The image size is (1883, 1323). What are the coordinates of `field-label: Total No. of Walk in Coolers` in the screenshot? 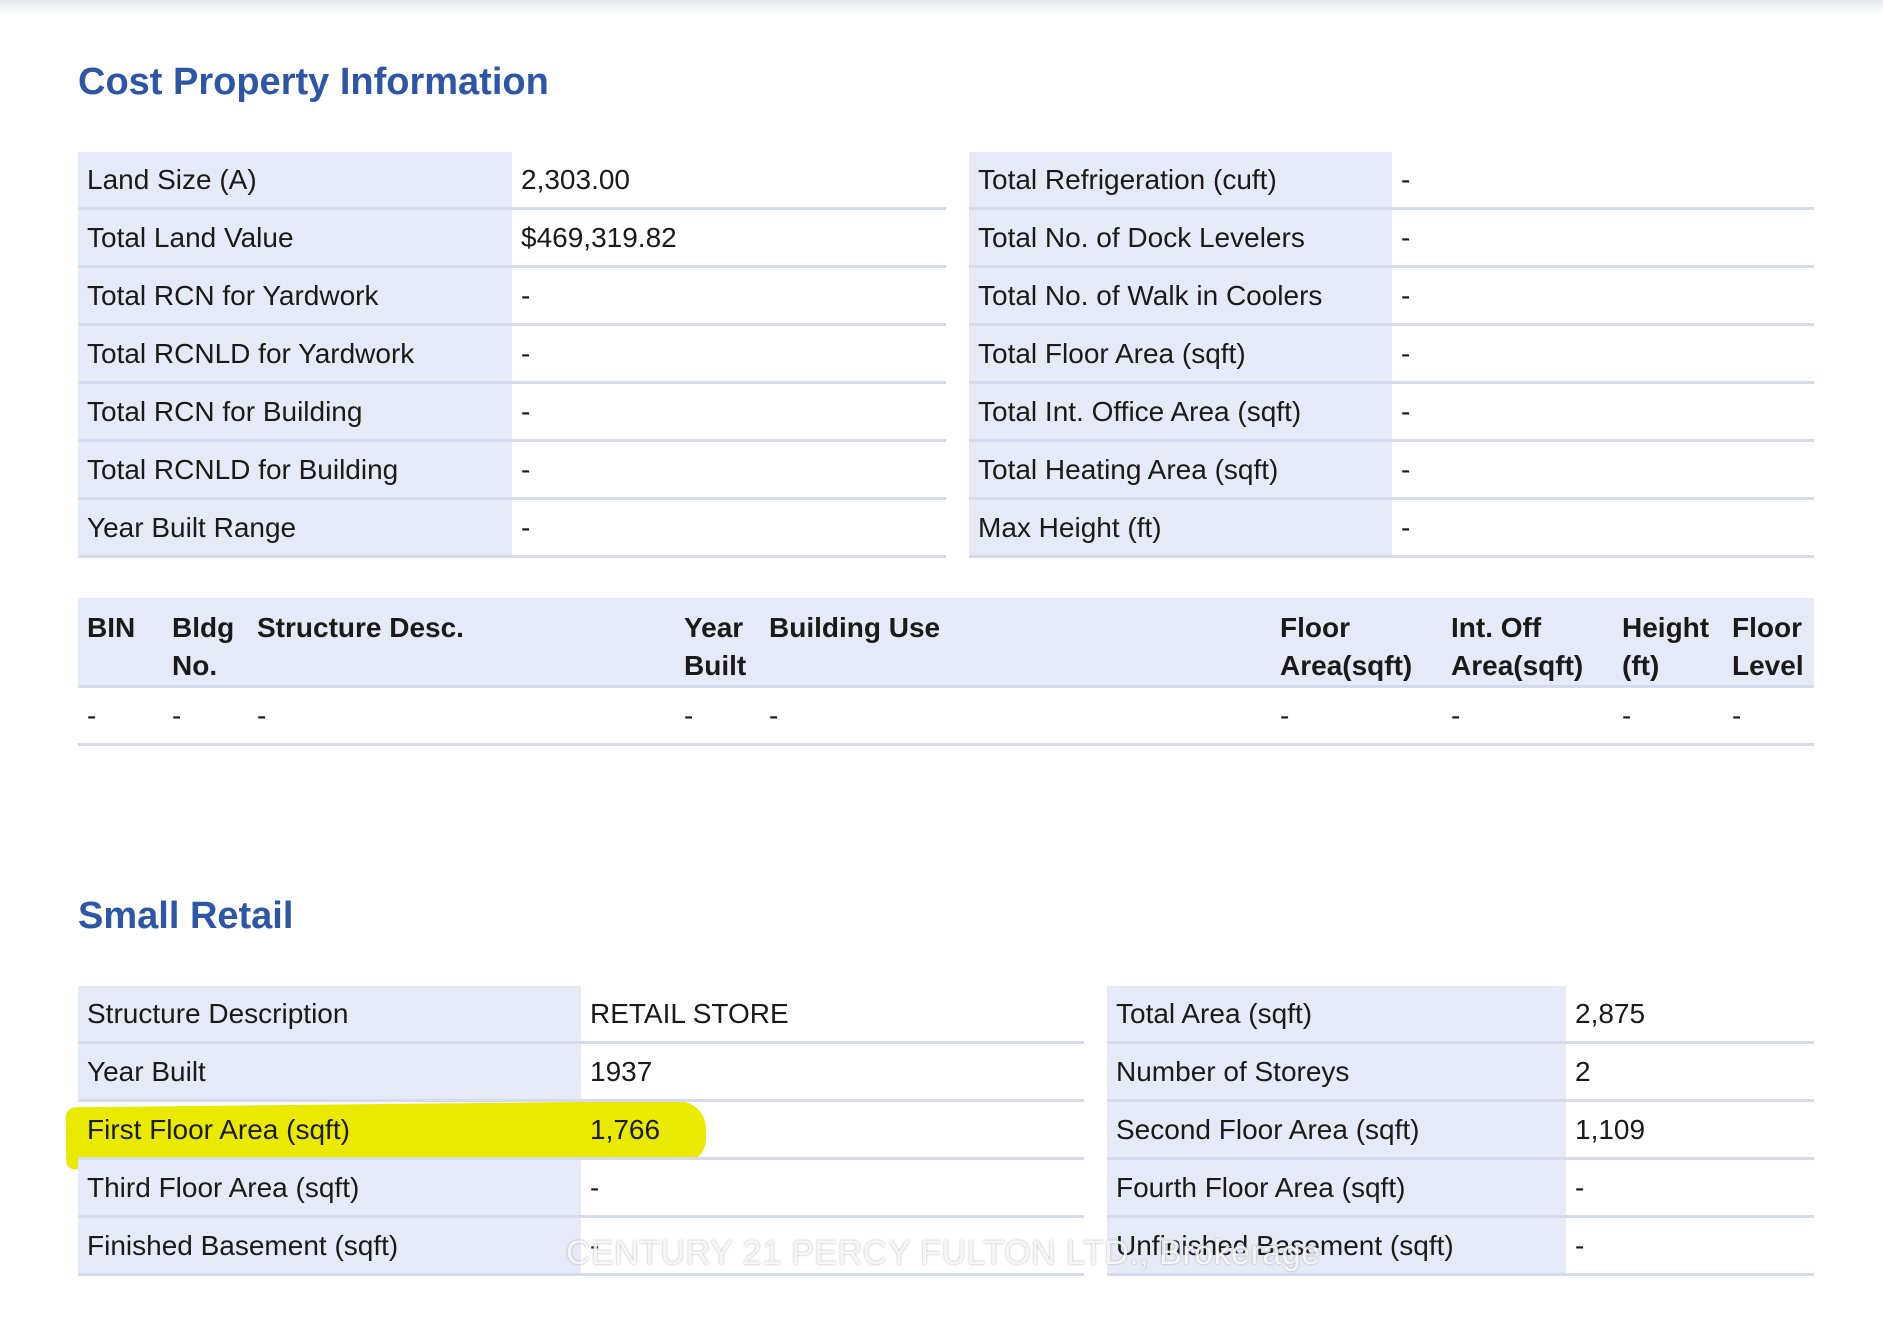 It's located at (1180, 296).